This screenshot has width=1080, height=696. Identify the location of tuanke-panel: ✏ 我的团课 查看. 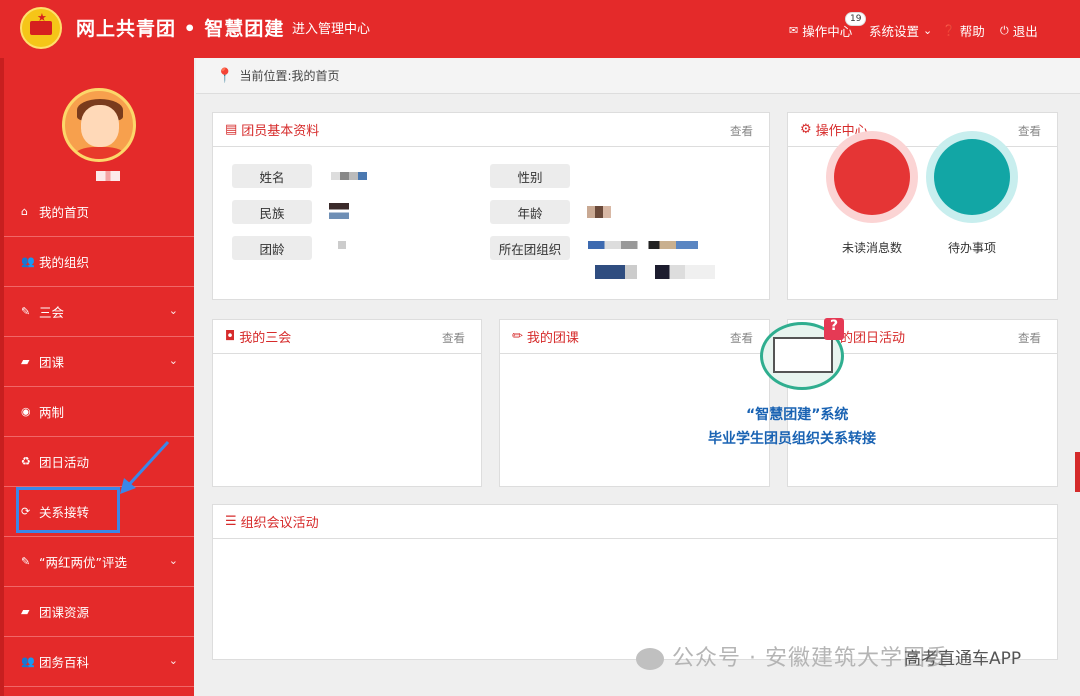
(634, 403).